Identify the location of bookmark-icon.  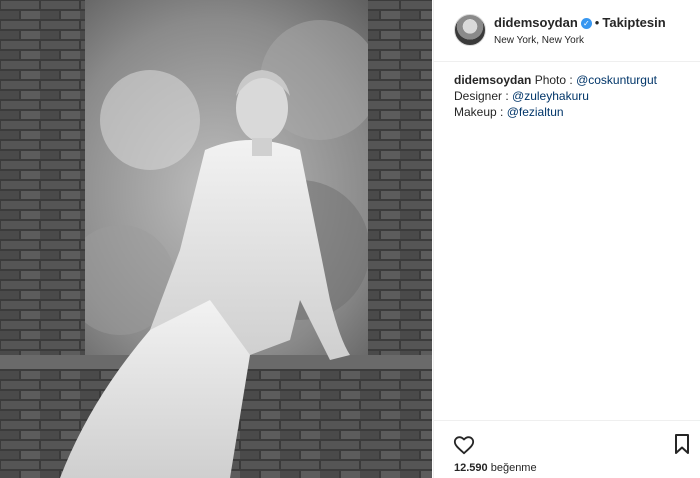
(682, 444).